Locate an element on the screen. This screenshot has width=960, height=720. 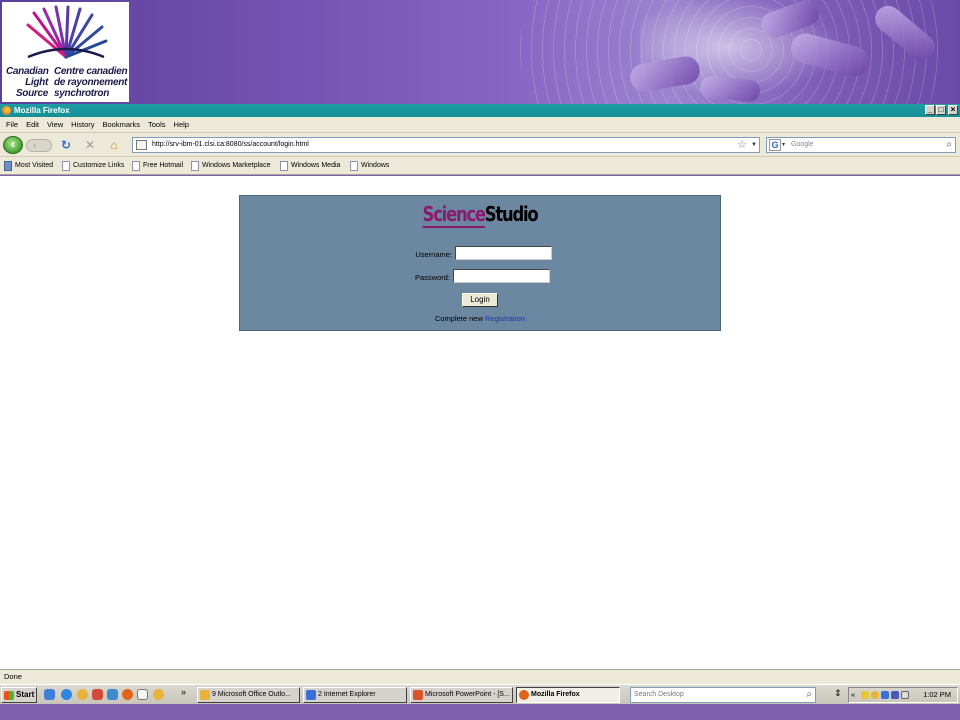
volume-icon: ⇕ is located at coordinates (838, 693).